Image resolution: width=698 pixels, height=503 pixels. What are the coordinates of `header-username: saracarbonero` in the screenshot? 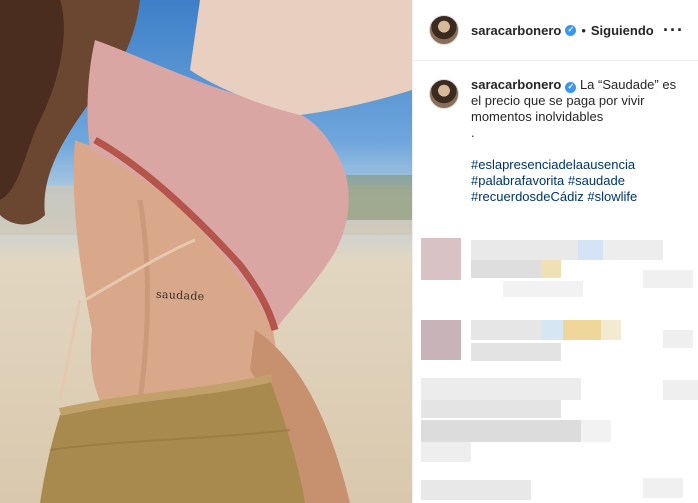 It's located at (516, 30).